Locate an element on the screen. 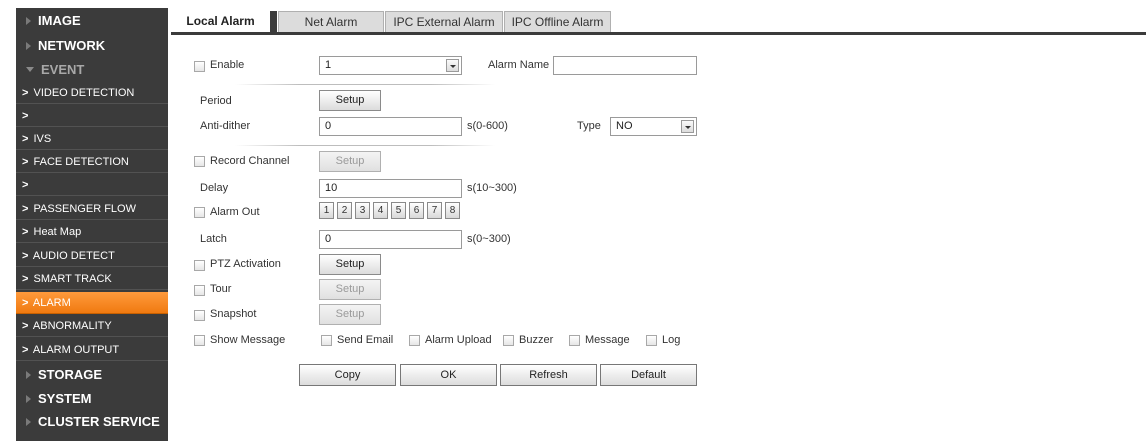  anti-dither-unit: s(0-600) is located at coordinates (487, 126).